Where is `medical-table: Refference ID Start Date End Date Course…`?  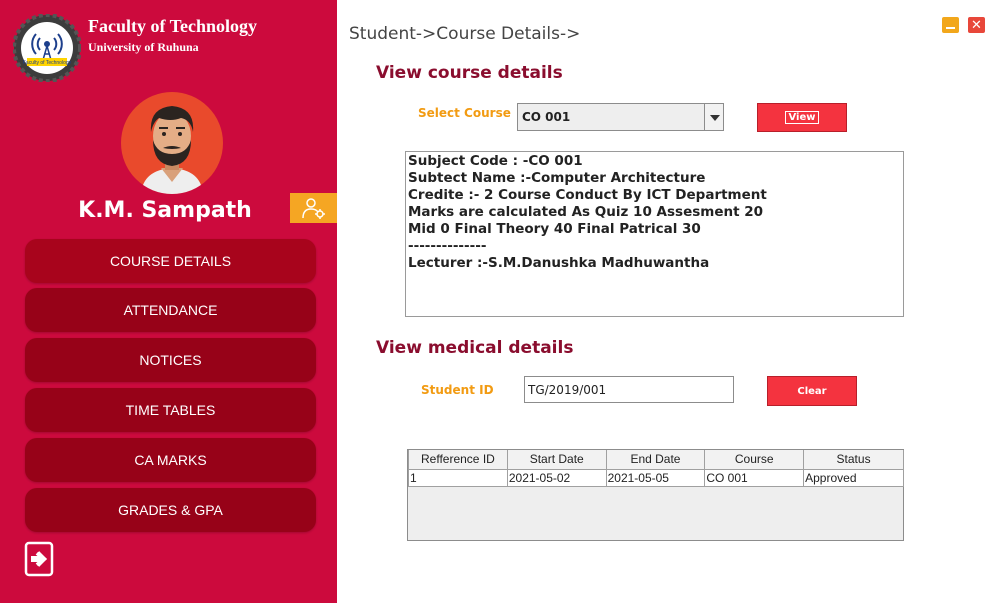 medical-table: Refference ID Start Date End Date Course… is located at coordinates (655, 495).